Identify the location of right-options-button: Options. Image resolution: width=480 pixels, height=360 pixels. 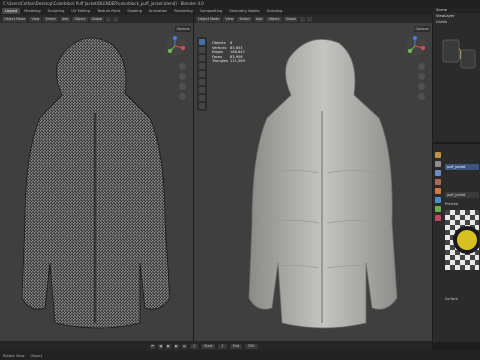
(422, 29).